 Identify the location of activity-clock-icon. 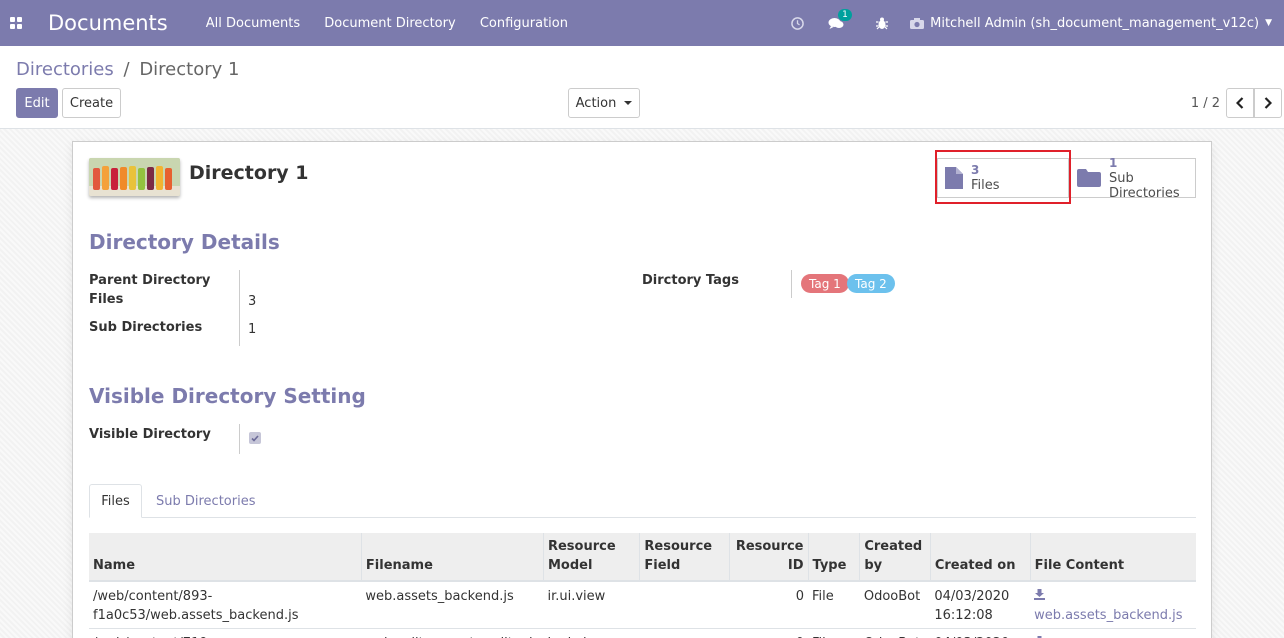
(797, 23).